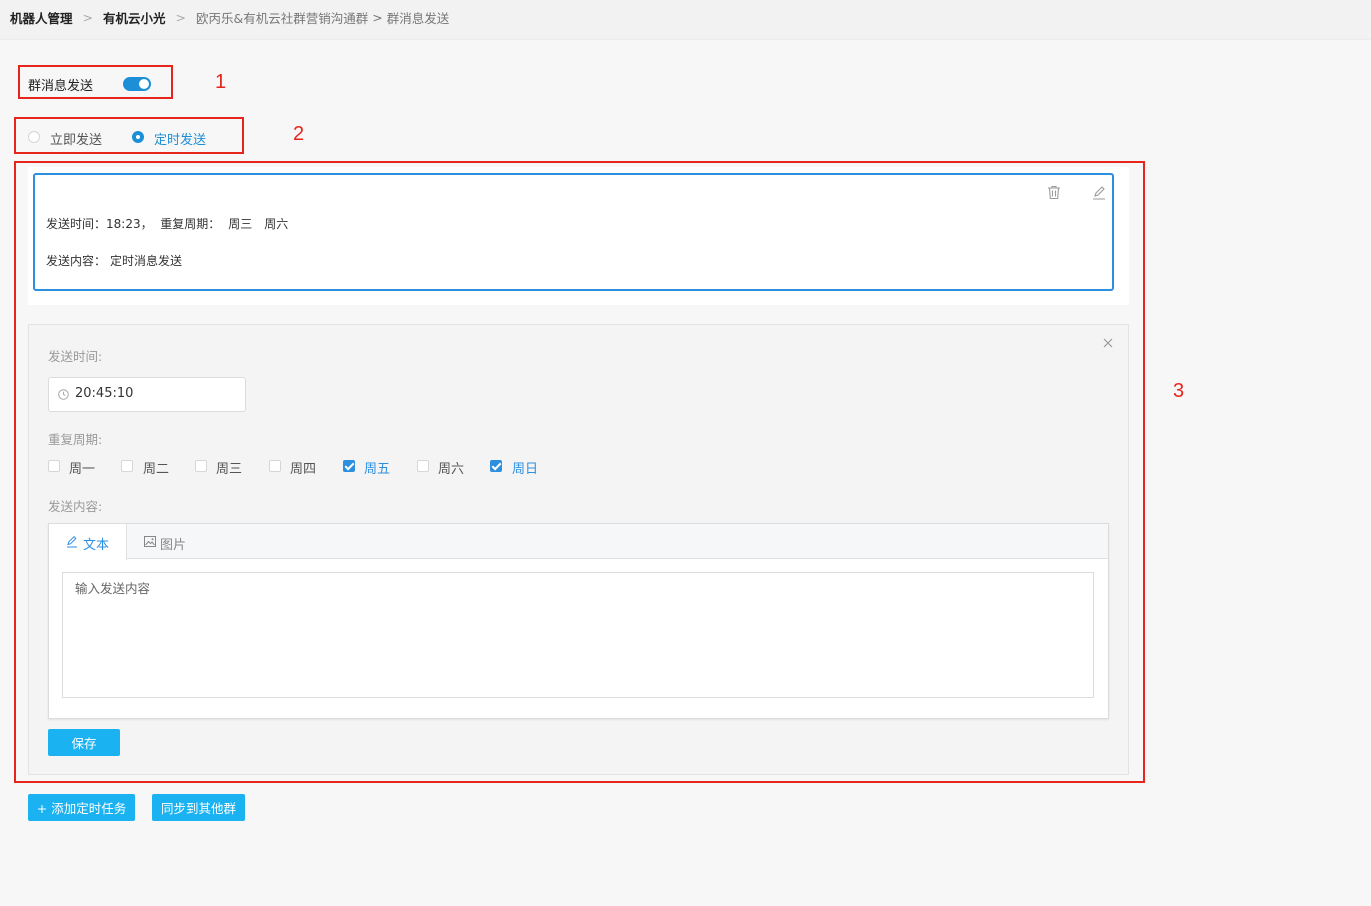 Image resolution: width=1371 pixels, height=906 pixels. I want to click on breadcrumb: 机器人管理 > 有机云小光 > 欧丙乐&有机云社群营销沟通群 > 群消息发送, so click(229, 17).